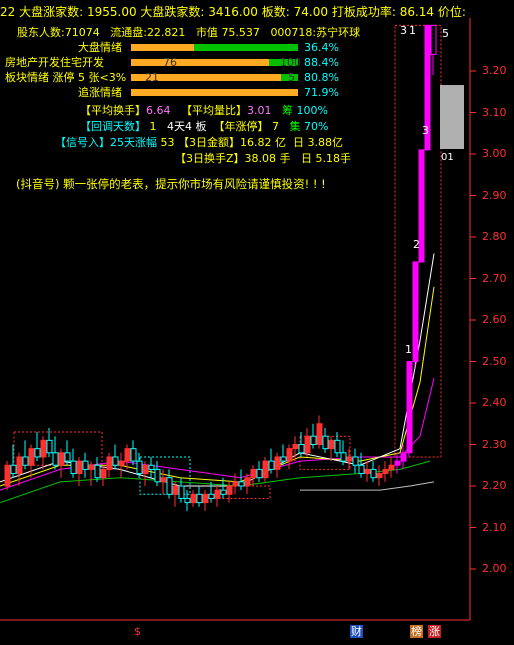 The height and width of the screenshot is (645, 514). Describe the element at coordinates (494, 444) in the screenshot. I see `y-tick-label: 2.30` at that location.